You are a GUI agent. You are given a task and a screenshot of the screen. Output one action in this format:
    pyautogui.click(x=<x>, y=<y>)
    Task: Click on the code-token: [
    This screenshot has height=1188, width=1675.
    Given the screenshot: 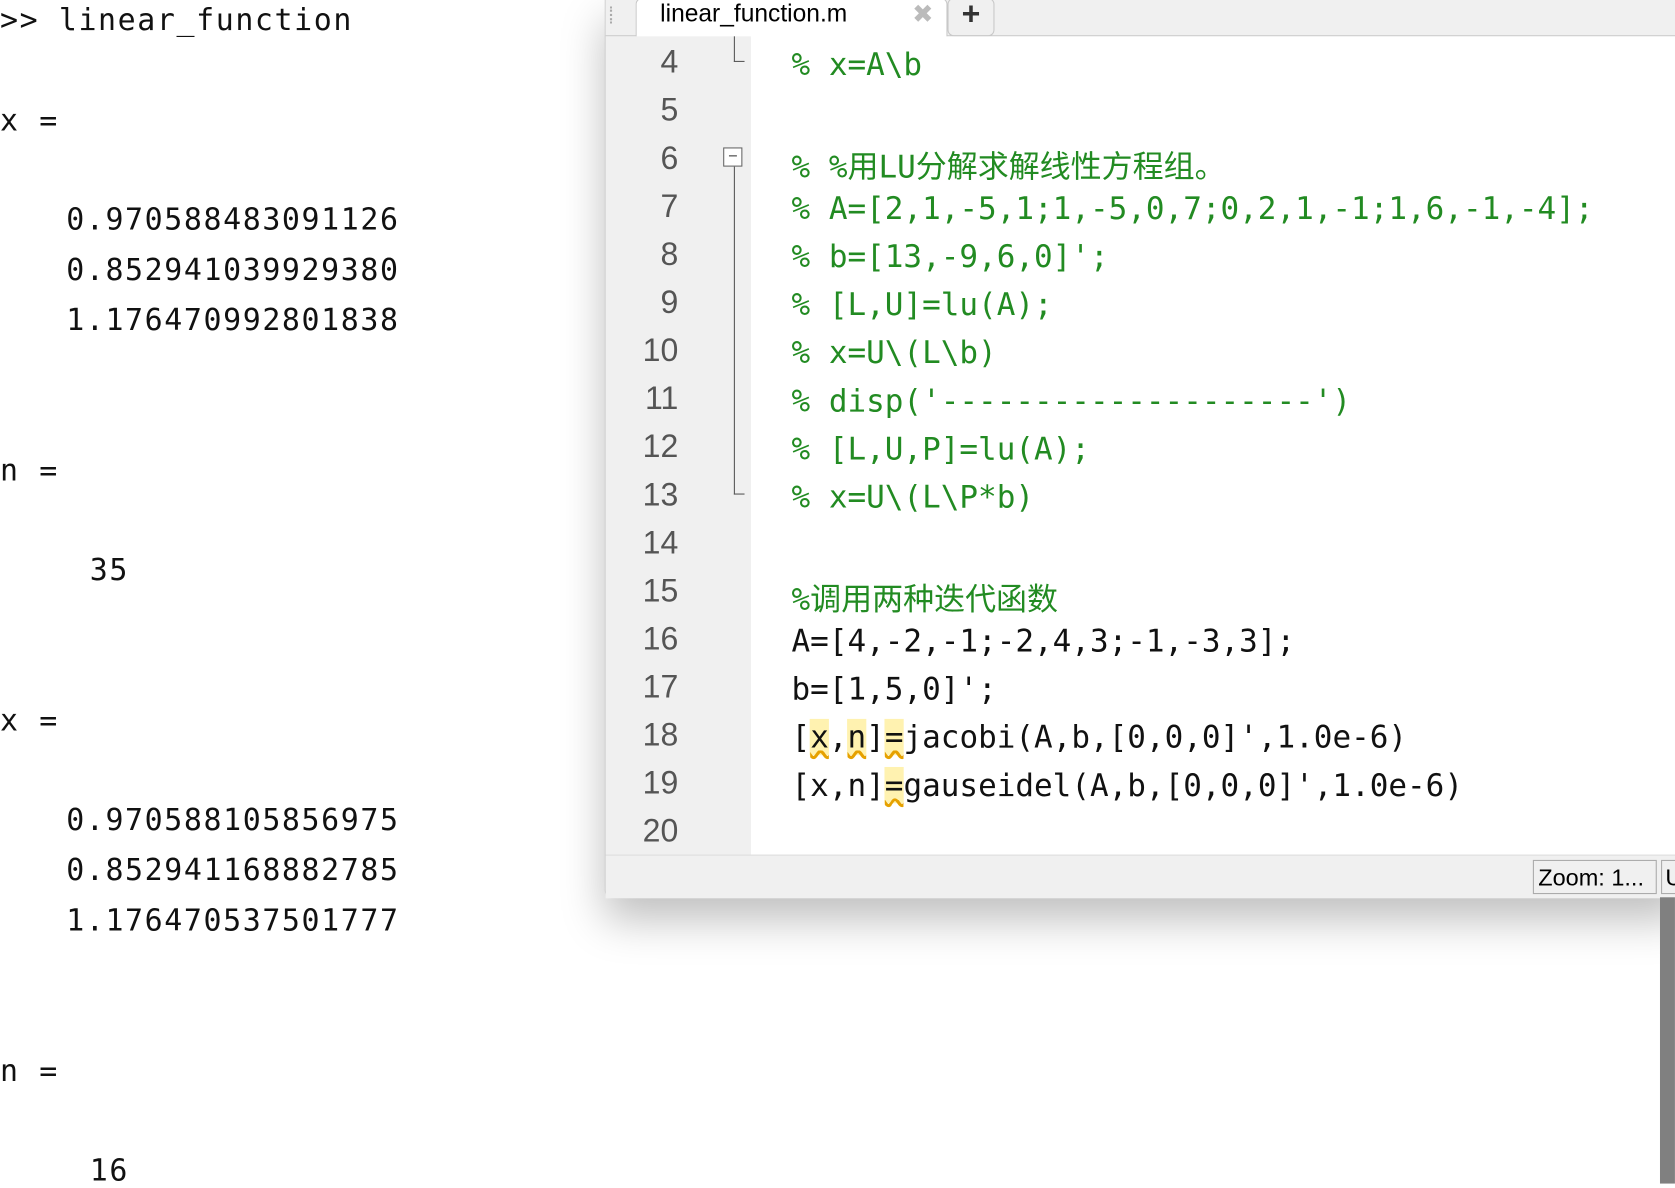 What is the action you would take?
    pyautogui.click(x=801, y=737)
    